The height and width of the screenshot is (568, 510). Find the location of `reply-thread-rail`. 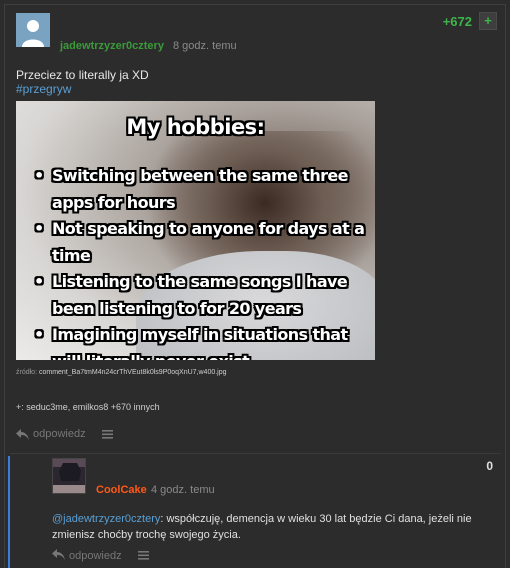

reply-thread-rail is located at coordinates (9, 512).